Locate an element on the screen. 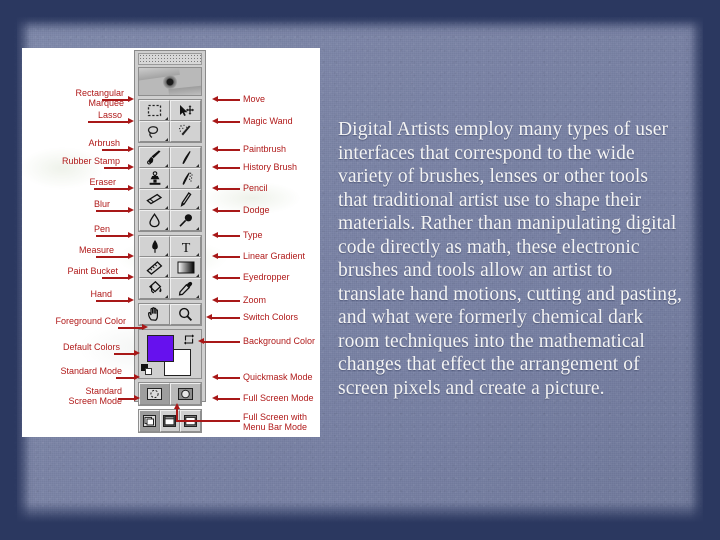 The height and width of the screenshot is (540, 720). leader-blur is located at coordinates (113, 211).